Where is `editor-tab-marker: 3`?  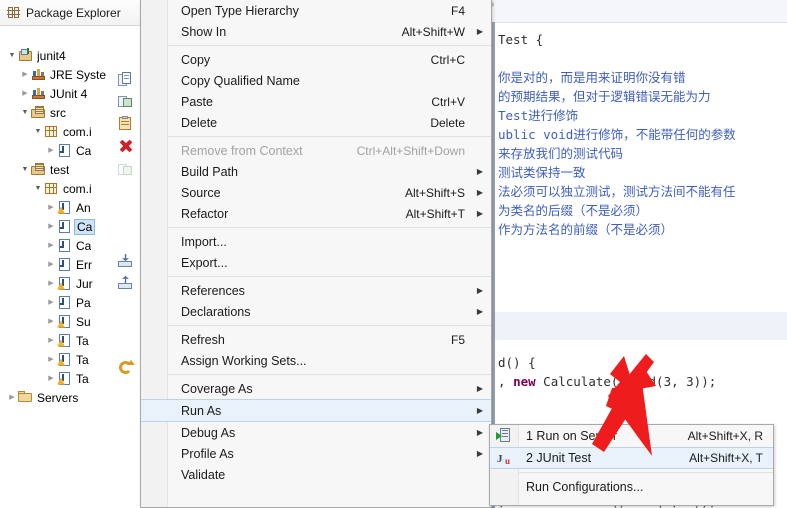 editor-tab-marker: 3 is located at coordinates (493, 4).